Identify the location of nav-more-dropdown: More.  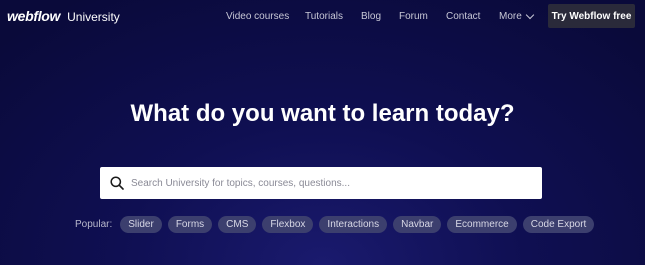
(517, 16).